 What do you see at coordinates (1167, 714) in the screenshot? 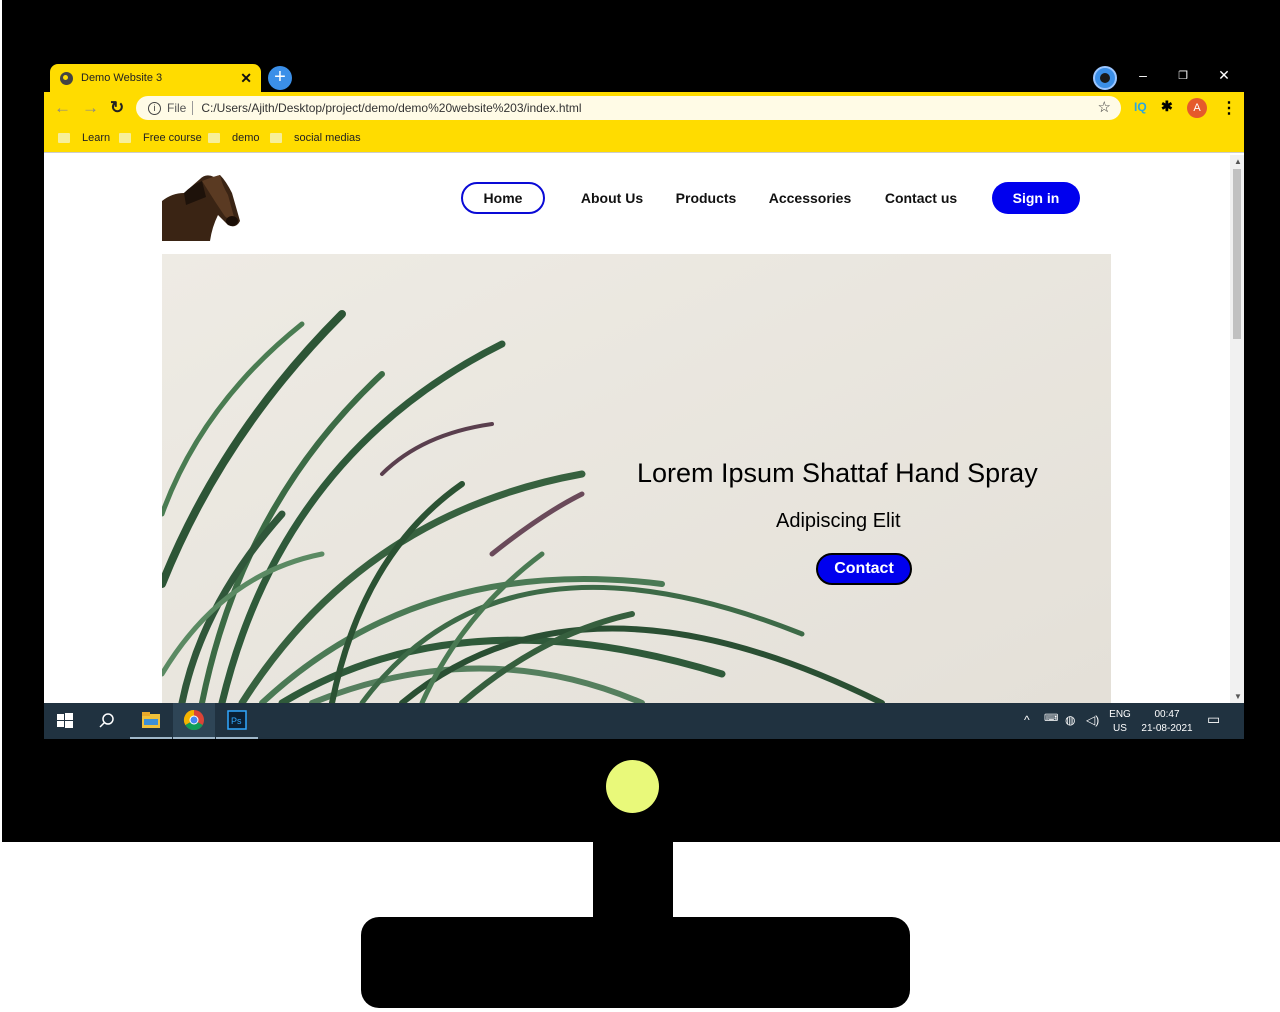
I see `clock-time: 00:47` at bounding box center [1167, 714].